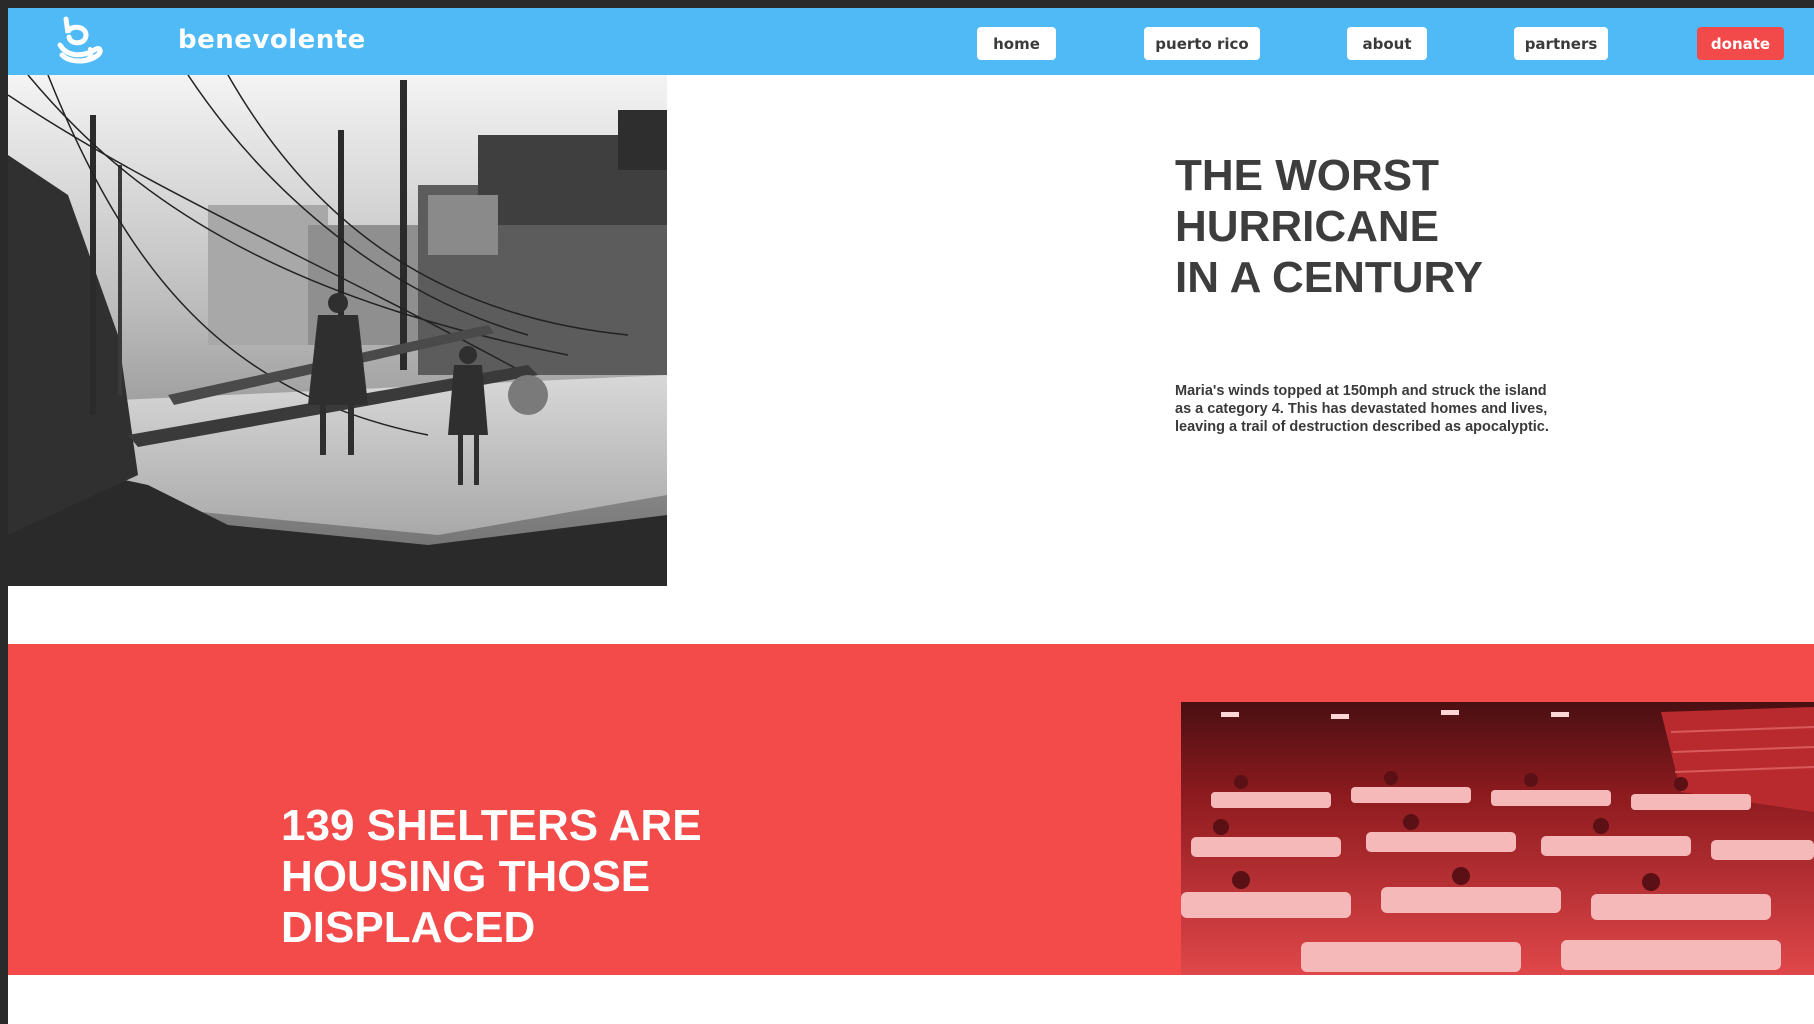 The height and width of the screenshot is (1024, 1814). I want to click on nav-puerto-rico-button: puerto rico, so click(1202, 43).